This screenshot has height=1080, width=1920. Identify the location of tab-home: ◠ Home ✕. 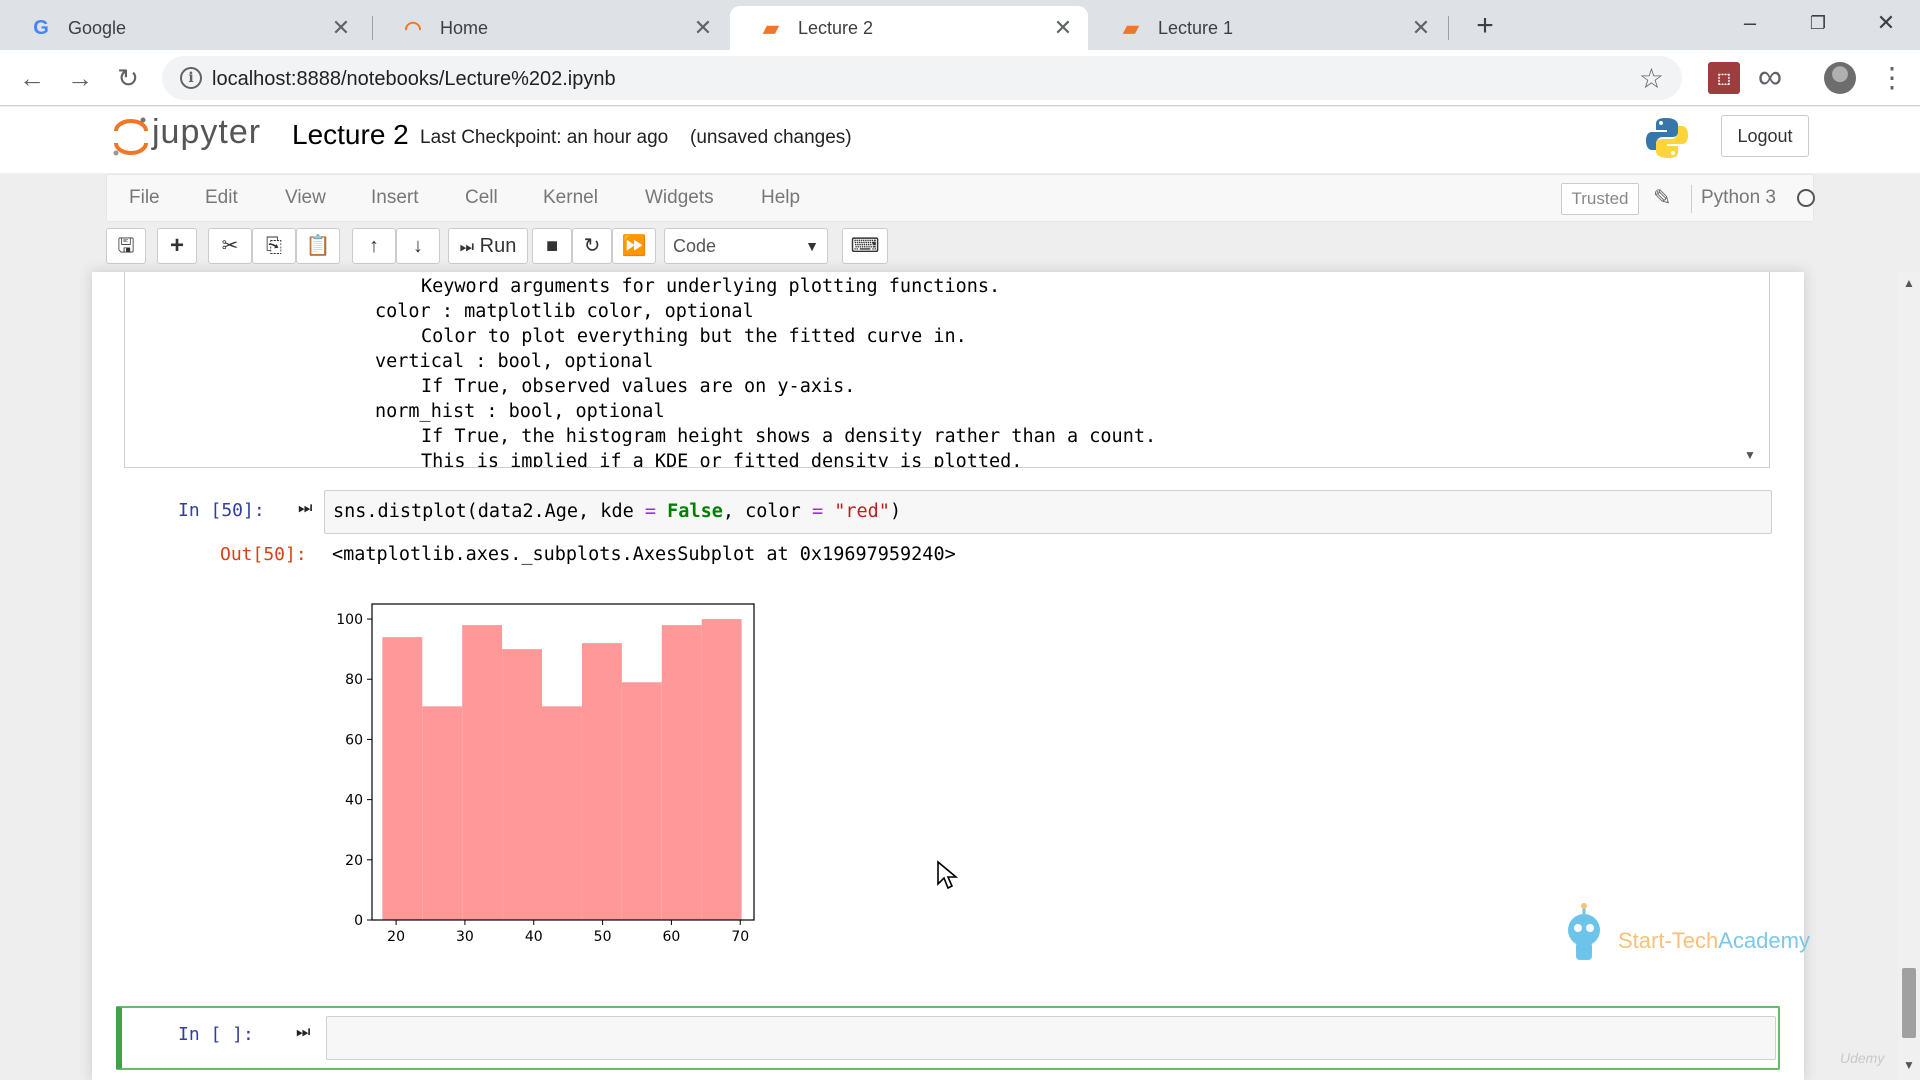
(550, 28).